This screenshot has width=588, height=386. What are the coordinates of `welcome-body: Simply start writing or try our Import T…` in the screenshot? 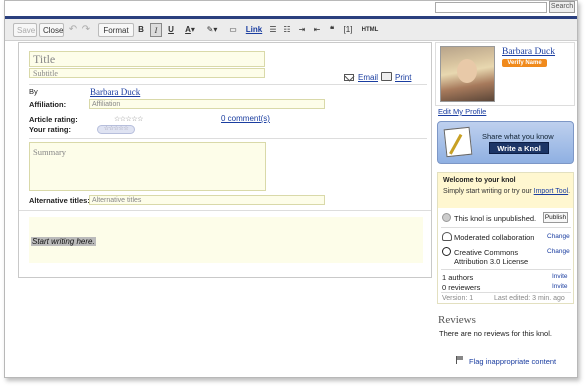 It's located at (507, 191).